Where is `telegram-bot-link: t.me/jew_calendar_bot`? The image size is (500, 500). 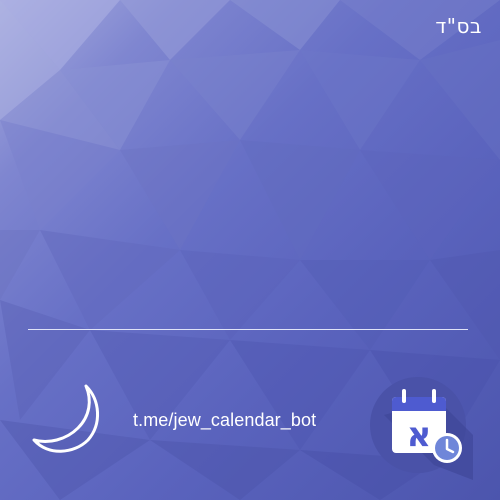 telegram-bot-link: t.me/jew_calendar_bot is located at coordinates (224, 420).